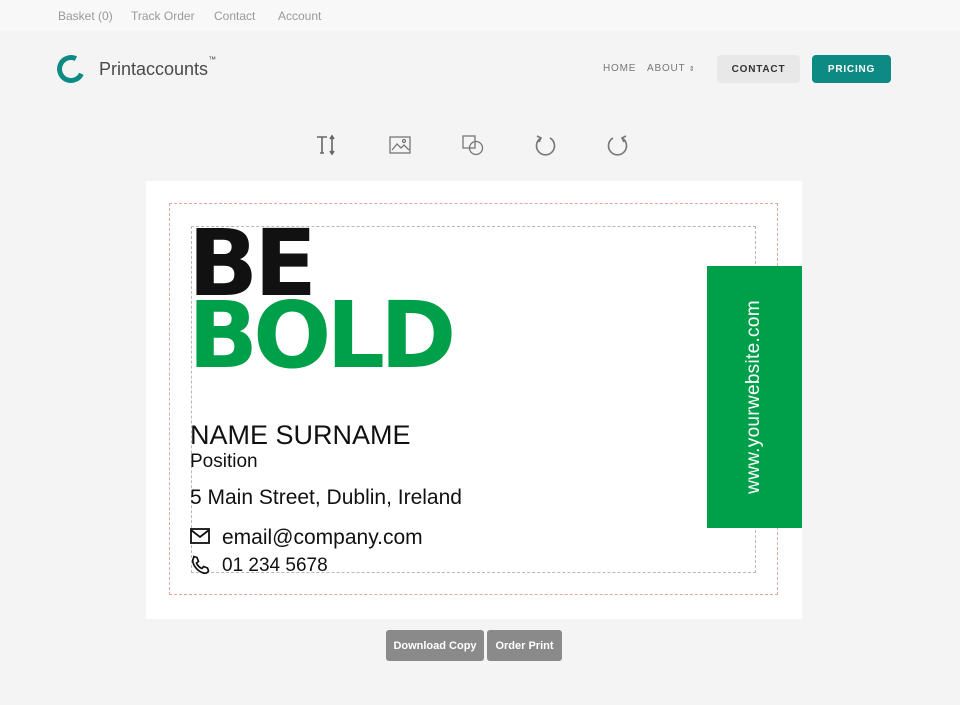 This screenshot has height=705, width=960. I want to click on card-position: Position, so click(224, 462).